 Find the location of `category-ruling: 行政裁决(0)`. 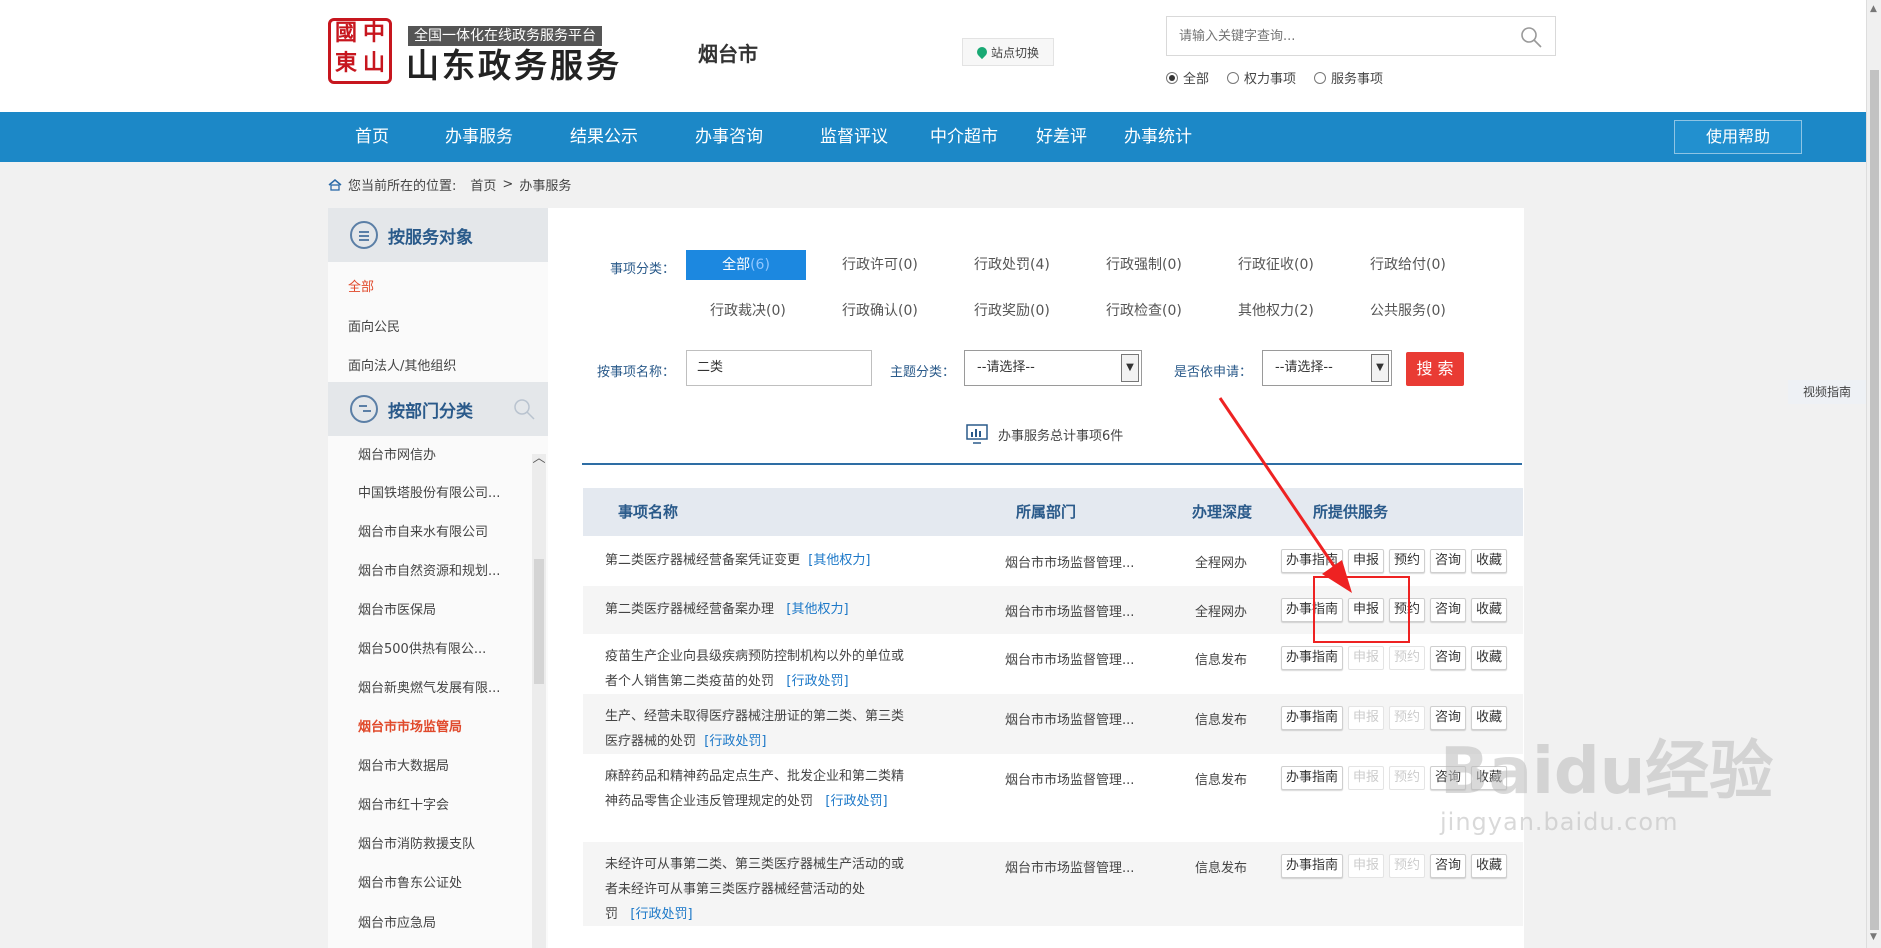

category-ruling: 行政裁决(0) is located at coordinates (748, 311).